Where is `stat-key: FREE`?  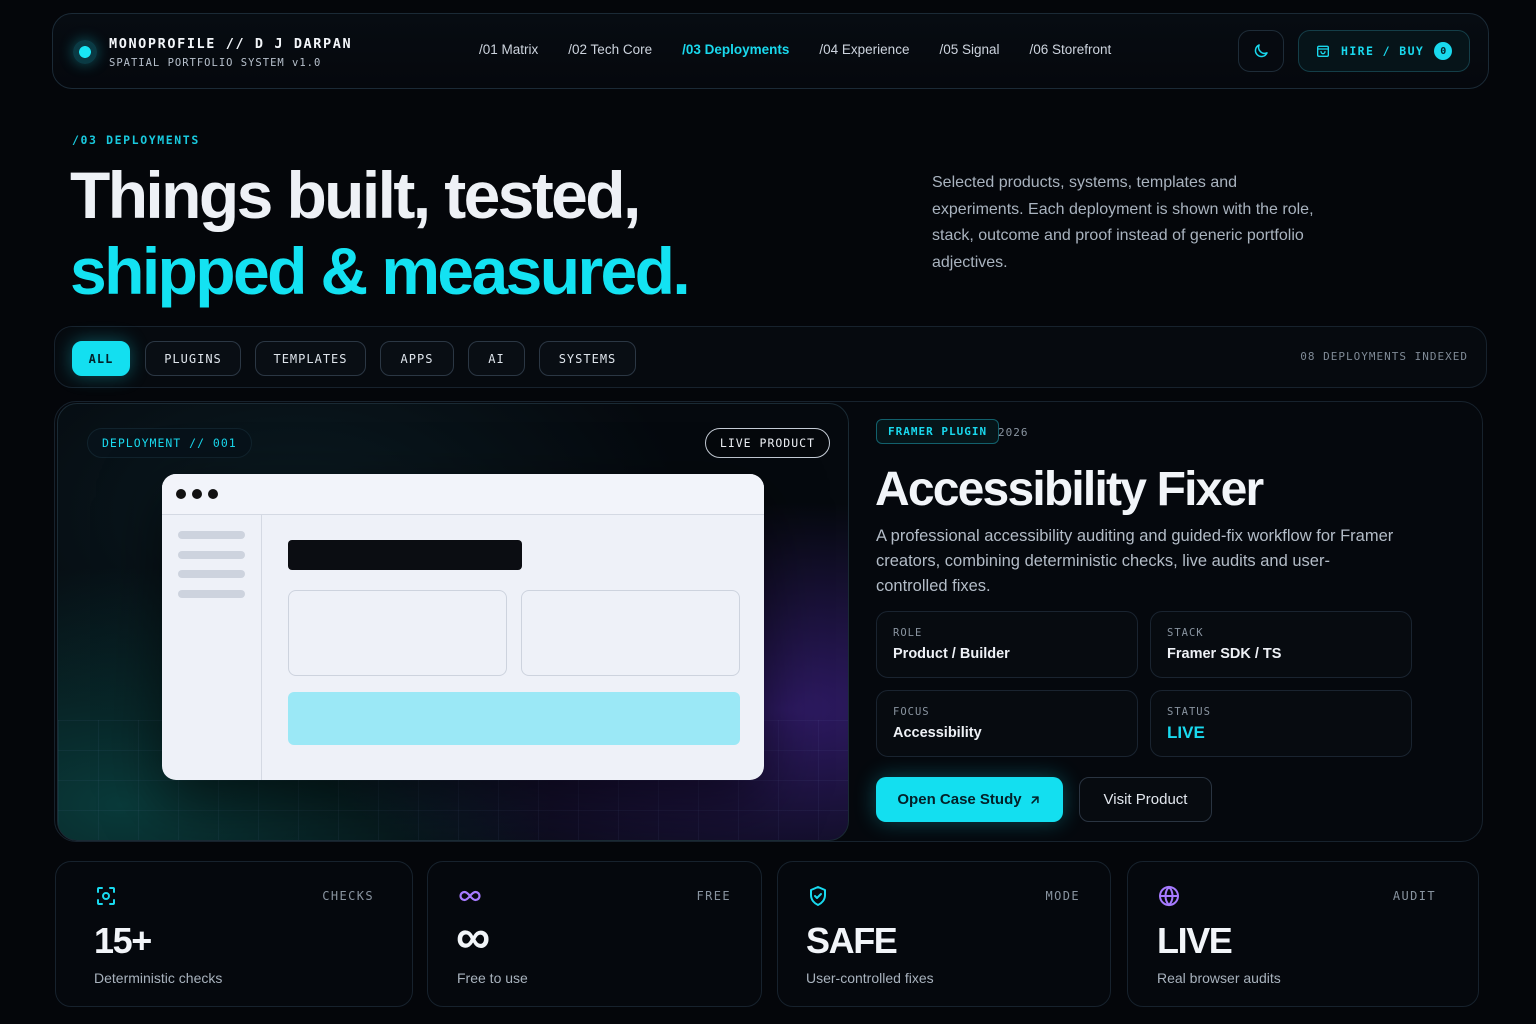 stat-key: FREE is located at coordinates (713, 896).